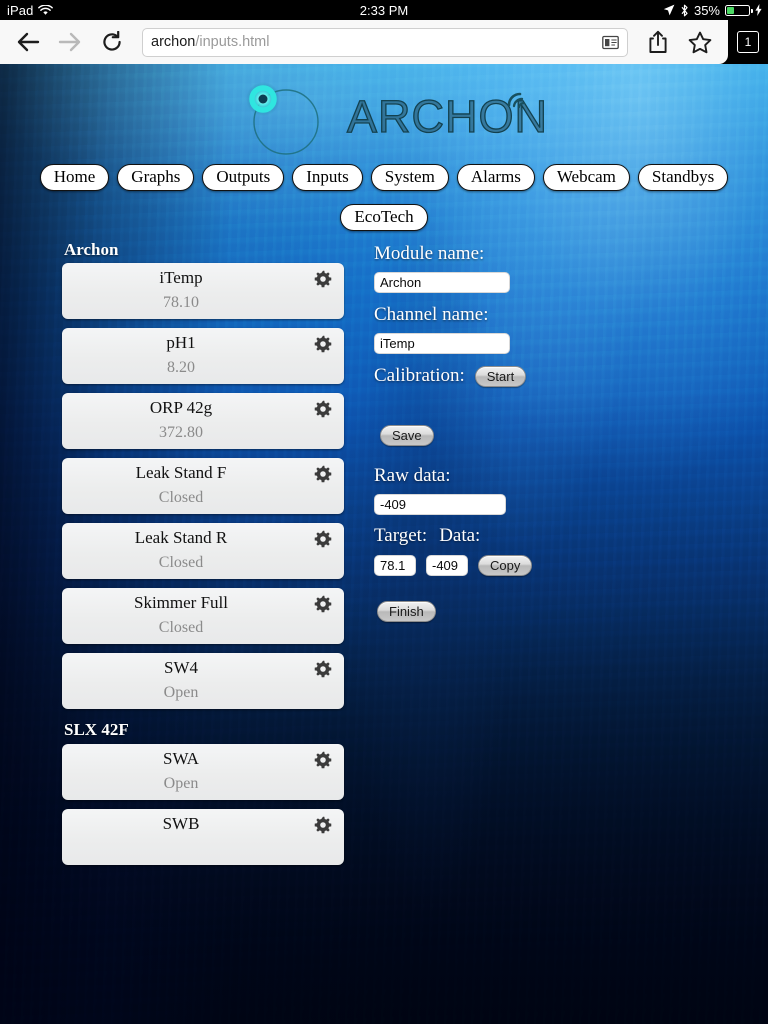 The height and width of the screenshot is (1024, 768). I want to click on nav-item-outputs: Outputs, so click(243, 177).